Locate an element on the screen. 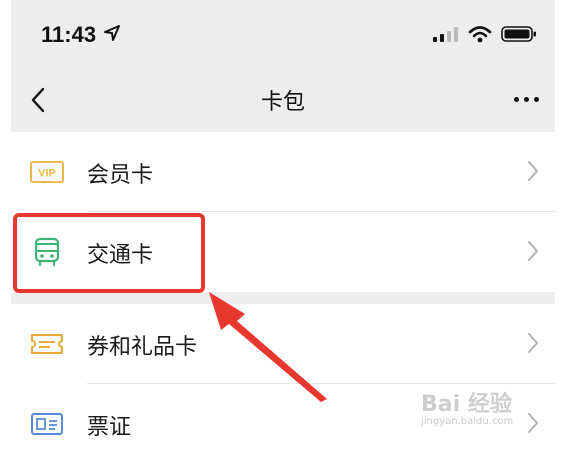 The height and width of the screenshot is (451, 566). watermark-url: jingyan.baidu.com is located at coordinates (467, 421).